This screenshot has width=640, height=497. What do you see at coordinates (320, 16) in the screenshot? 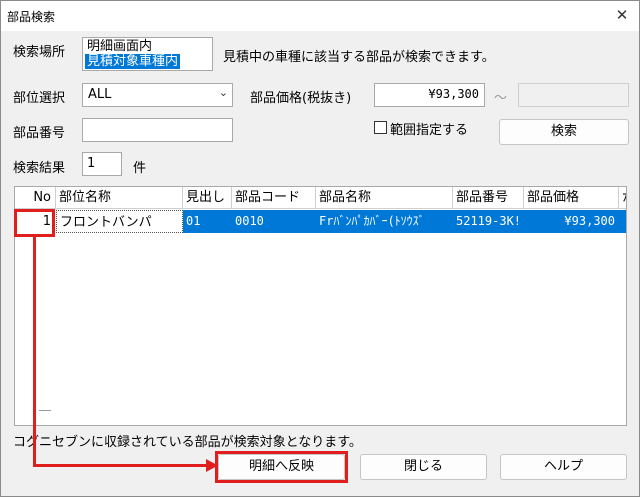
I see `title-bar: 部品検索 ✕` at bounding box center [320, 16].